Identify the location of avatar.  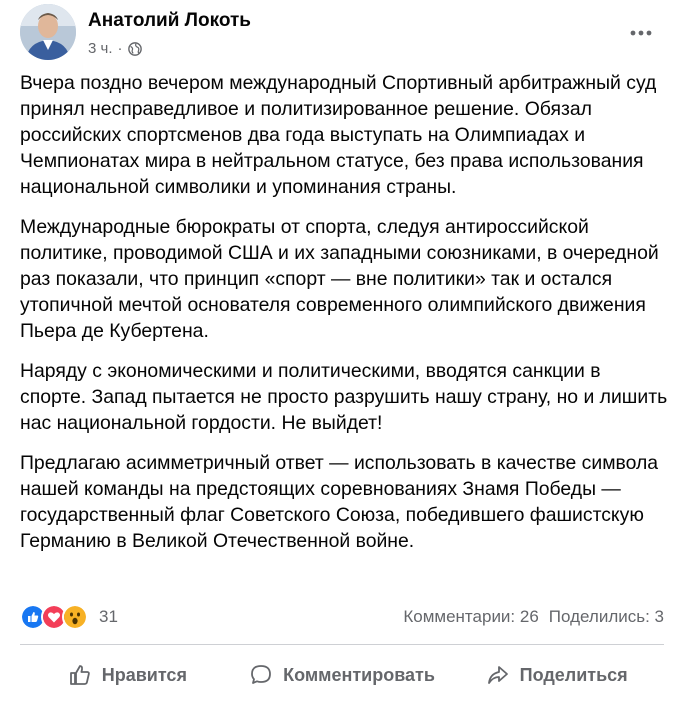
(48, 32).